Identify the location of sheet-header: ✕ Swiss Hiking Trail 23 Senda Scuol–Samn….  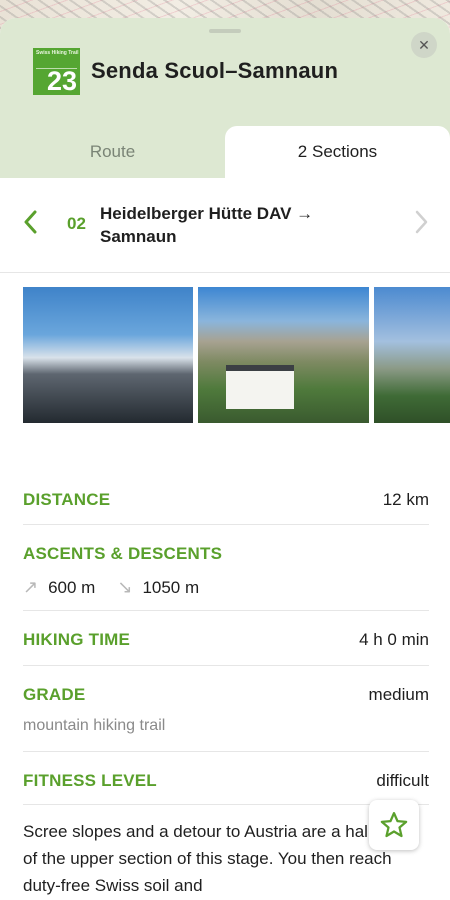
(225, 72).